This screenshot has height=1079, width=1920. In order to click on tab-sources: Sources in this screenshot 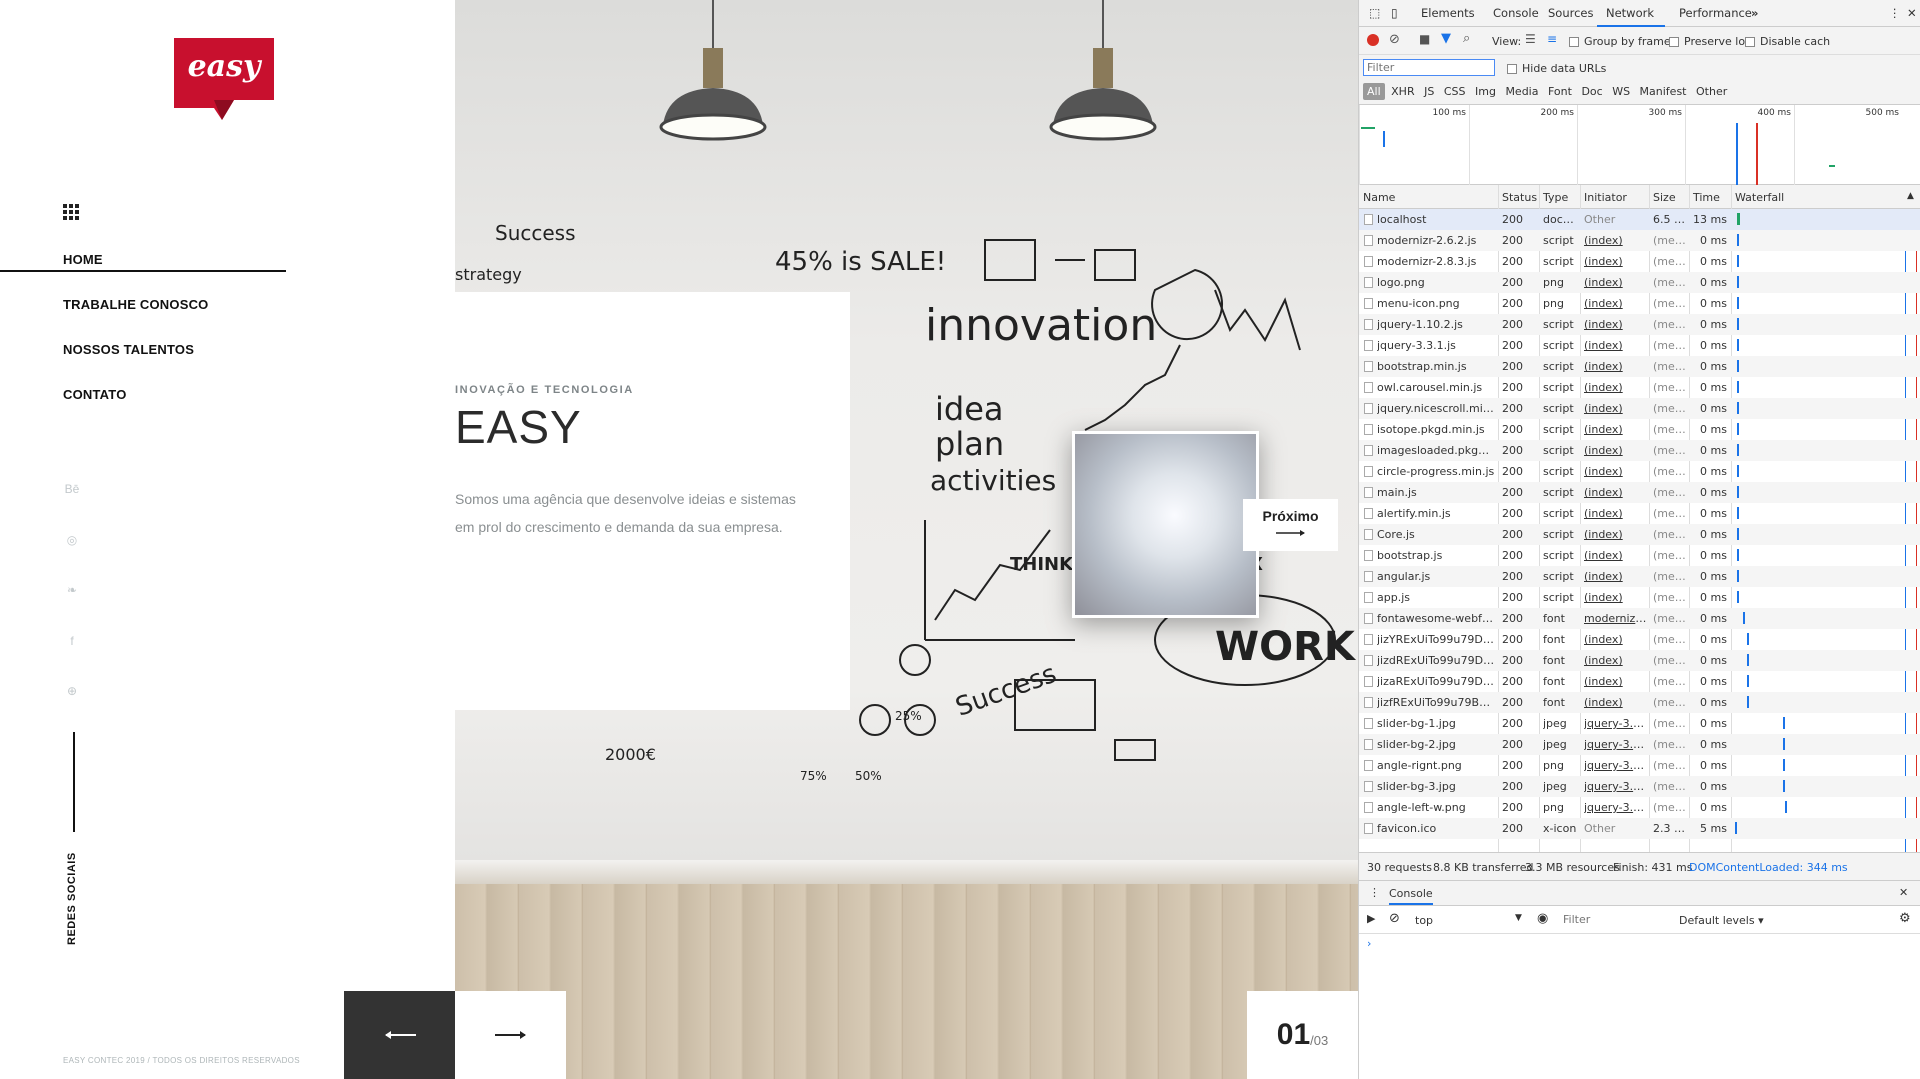, I will do `click(1571, 13)`.